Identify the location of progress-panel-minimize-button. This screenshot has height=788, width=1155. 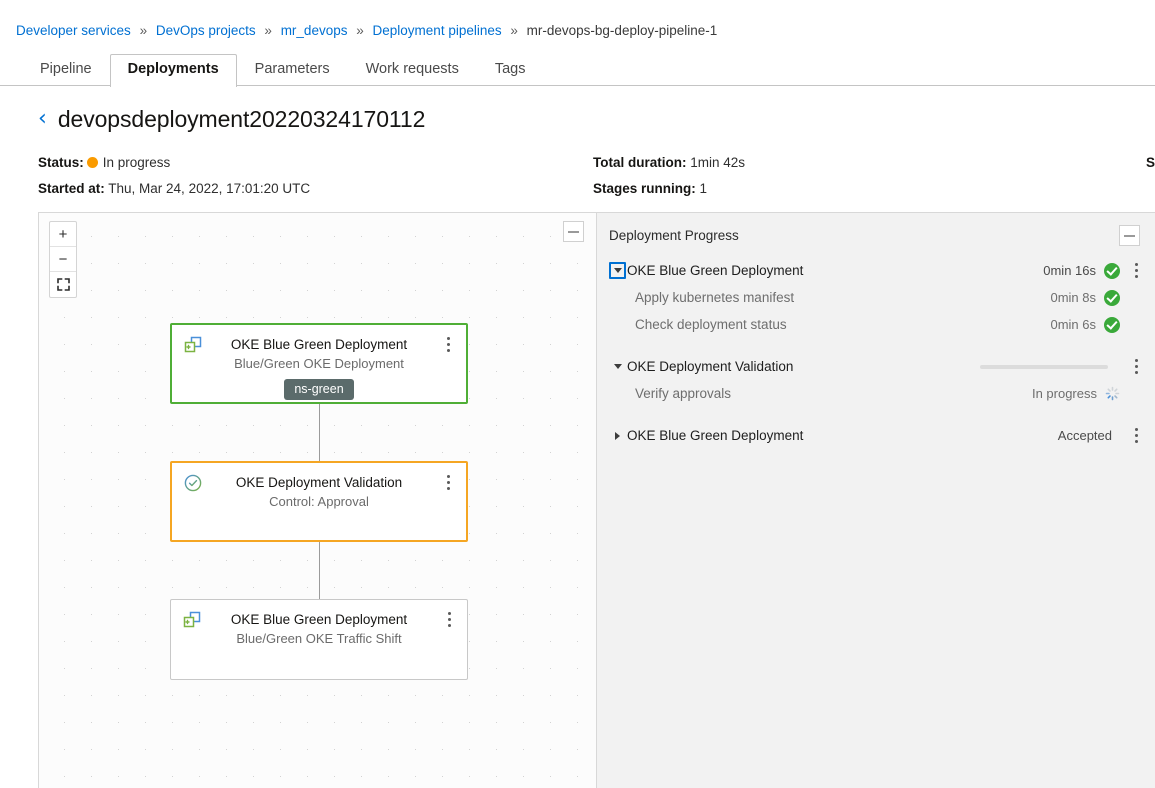
(1129, 235).